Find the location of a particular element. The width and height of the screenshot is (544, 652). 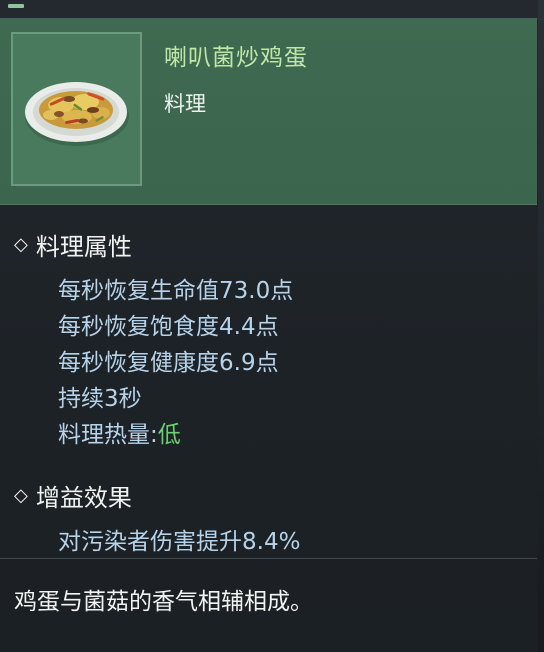

heat-value: 低 is located at coordinates (169, 435).